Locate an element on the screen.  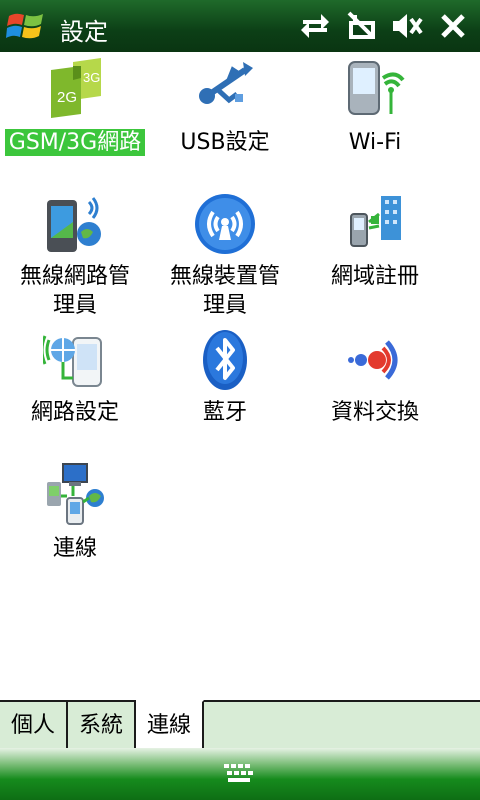
svg-text: 3G is located at coordinates (91, 77).